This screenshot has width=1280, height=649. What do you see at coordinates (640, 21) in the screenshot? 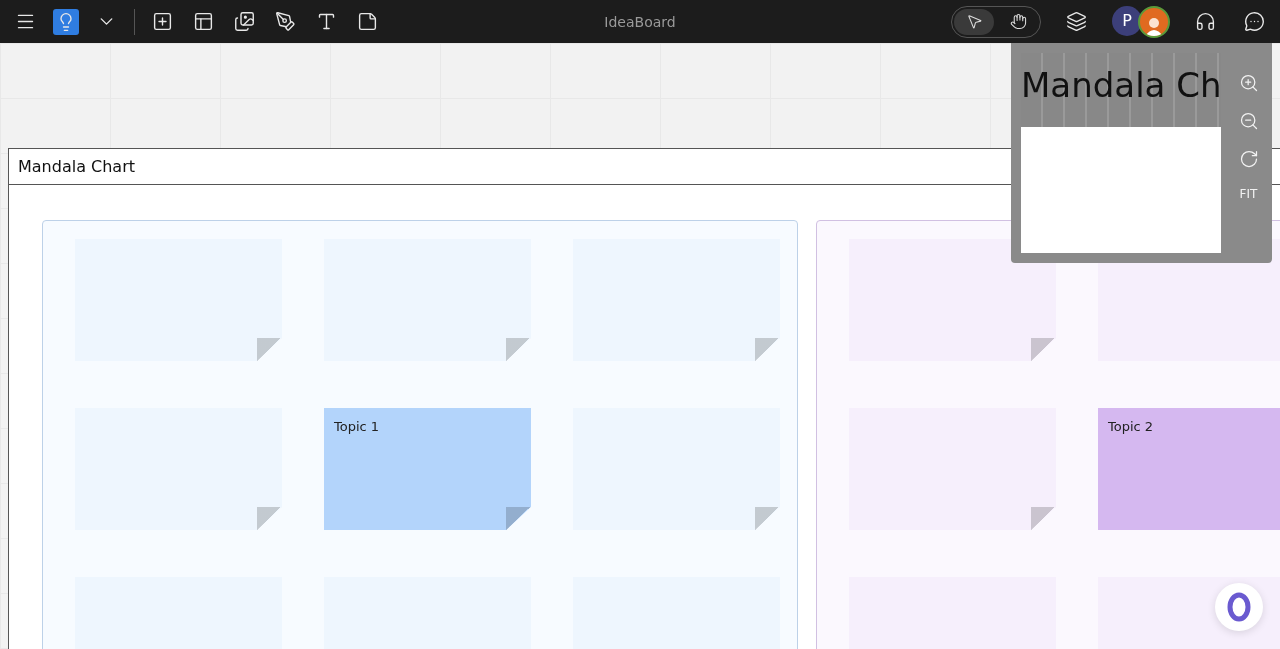
I see `app-title: IdeaBoard` at bounding box center [640, 21].